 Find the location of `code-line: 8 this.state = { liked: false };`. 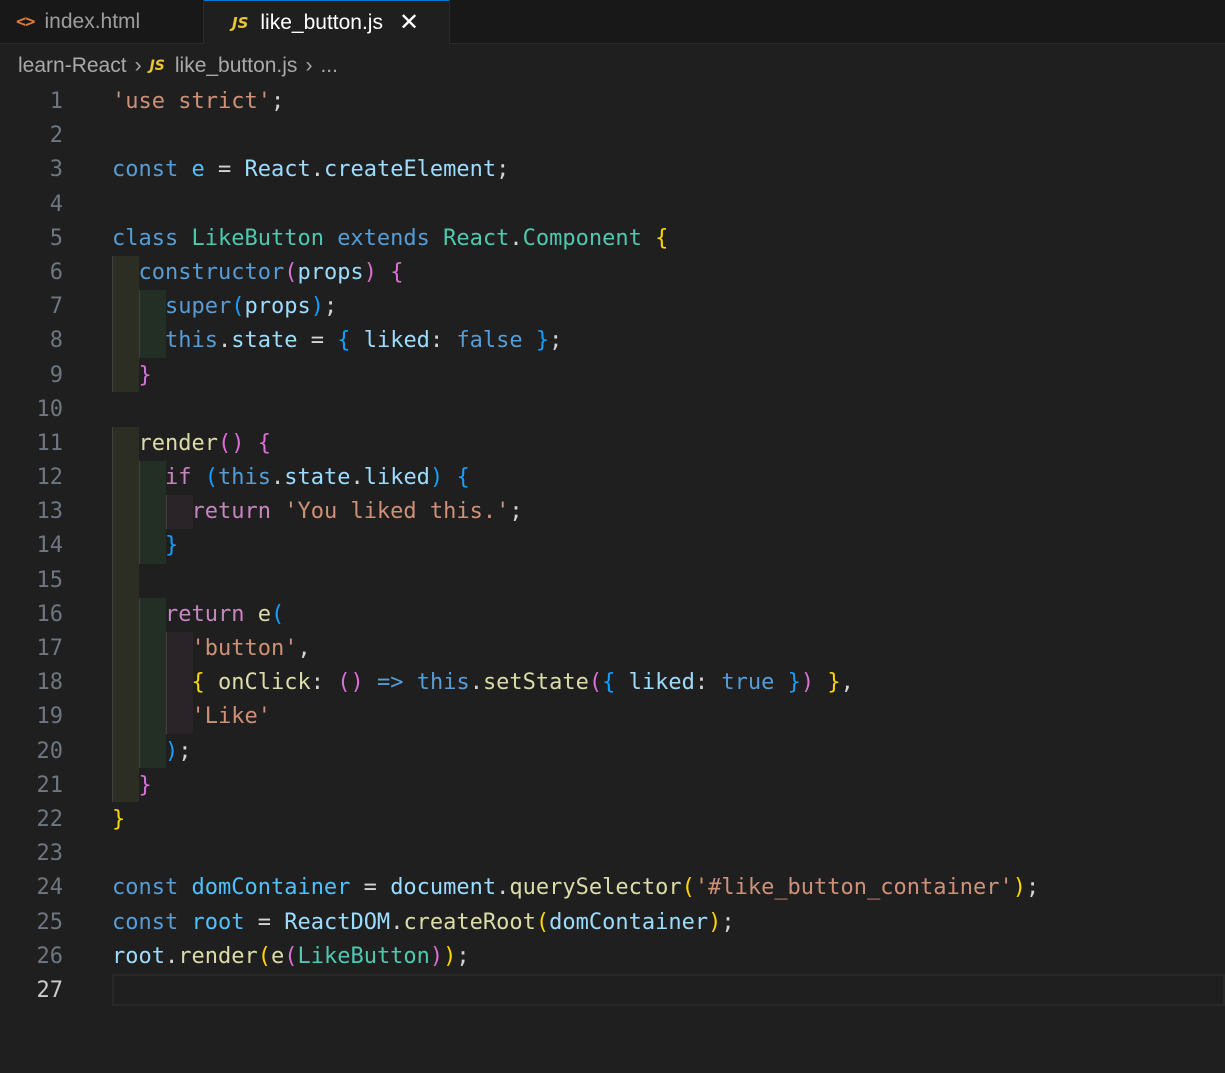

code-line: 8 this.state = { liked: false }; is located at coordinates (612, 341).